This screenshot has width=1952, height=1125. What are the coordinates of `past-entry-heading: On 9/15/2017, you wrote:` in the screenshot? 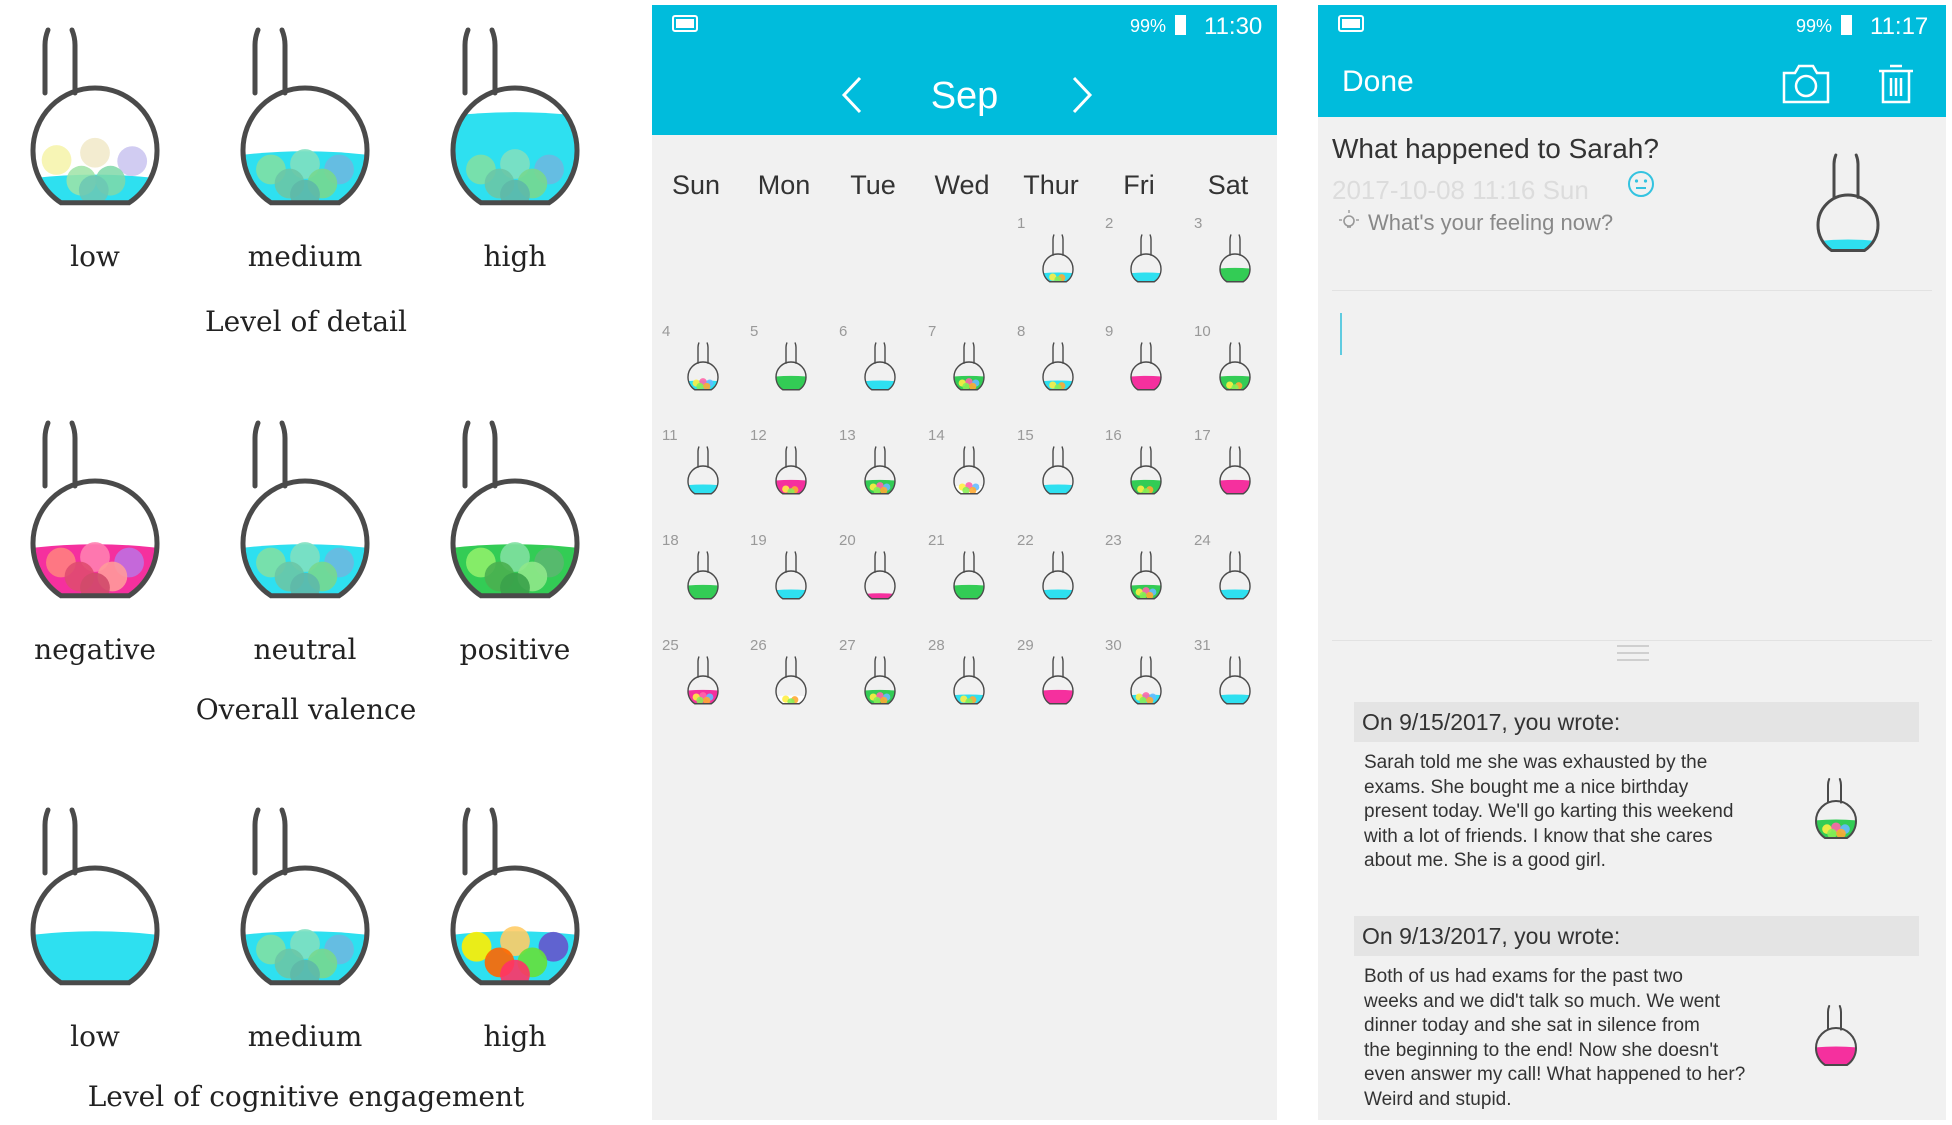 It's located at (1636, 722).